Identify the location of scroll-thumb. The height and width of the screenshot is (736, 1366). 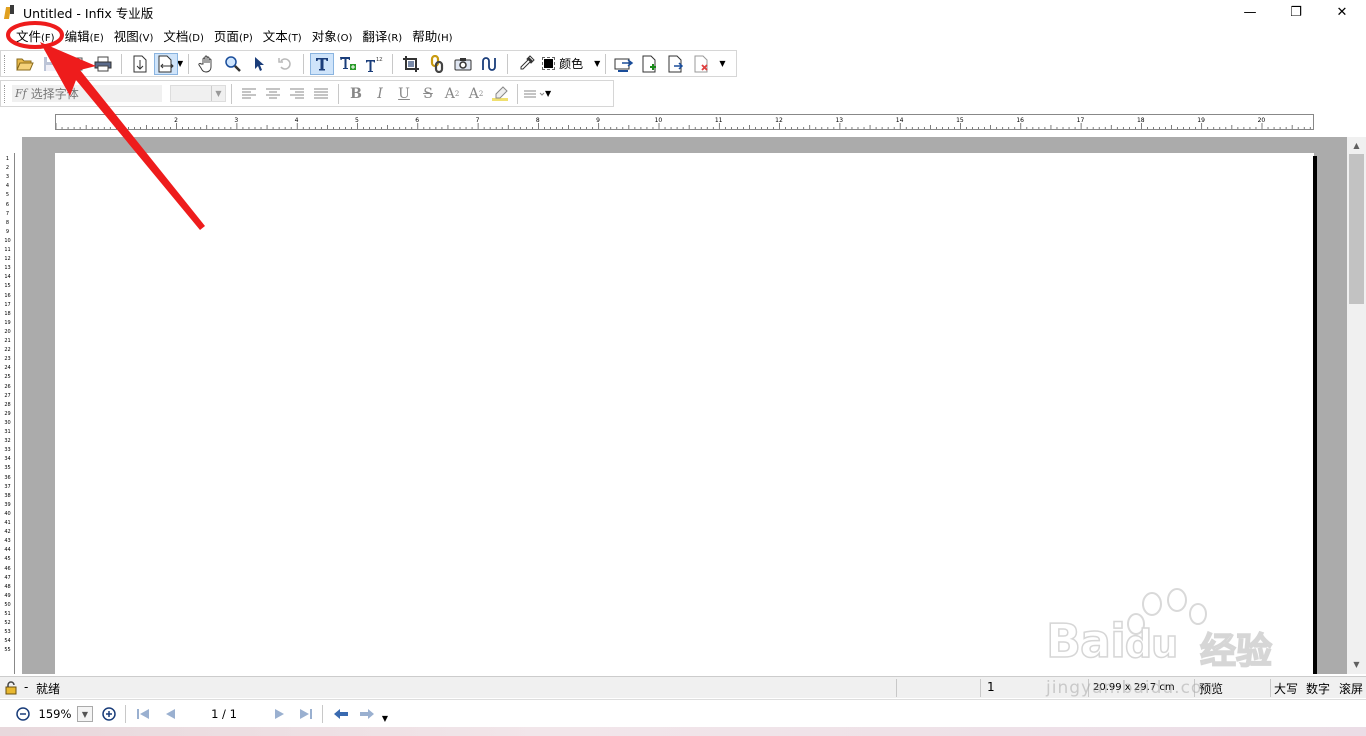
(1356, 229).